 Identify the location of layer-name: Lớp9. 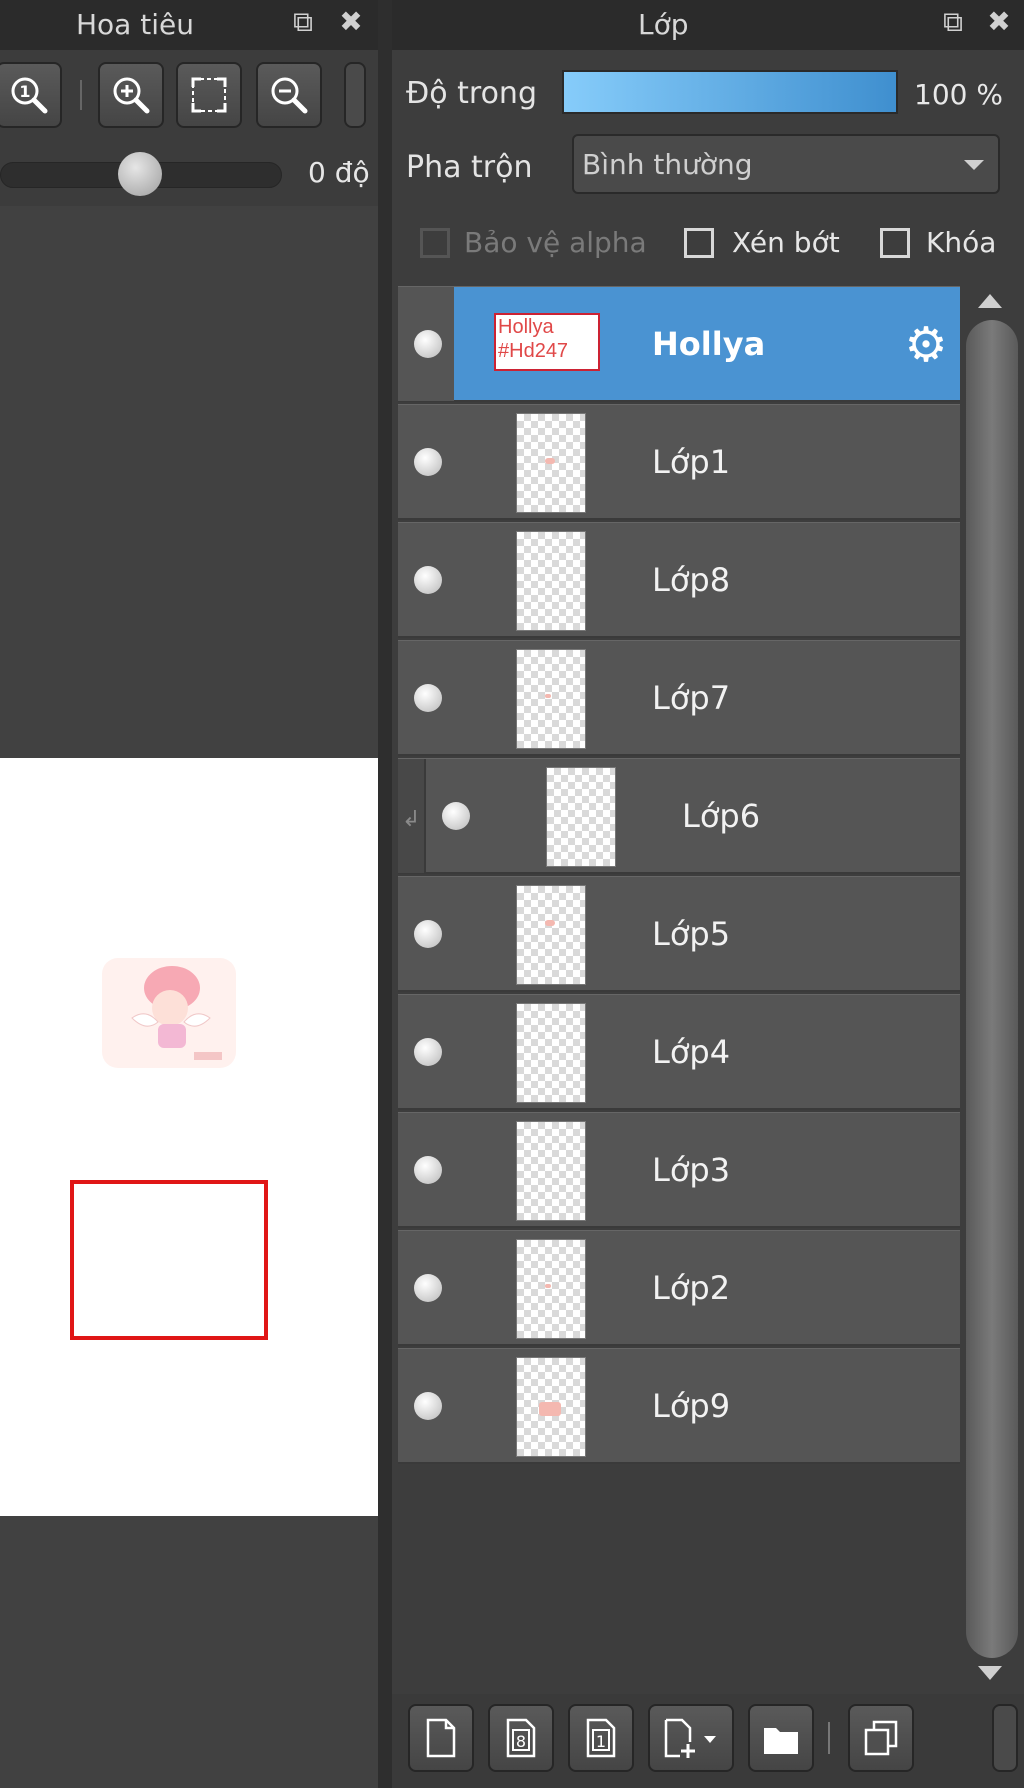
(691, 1406).